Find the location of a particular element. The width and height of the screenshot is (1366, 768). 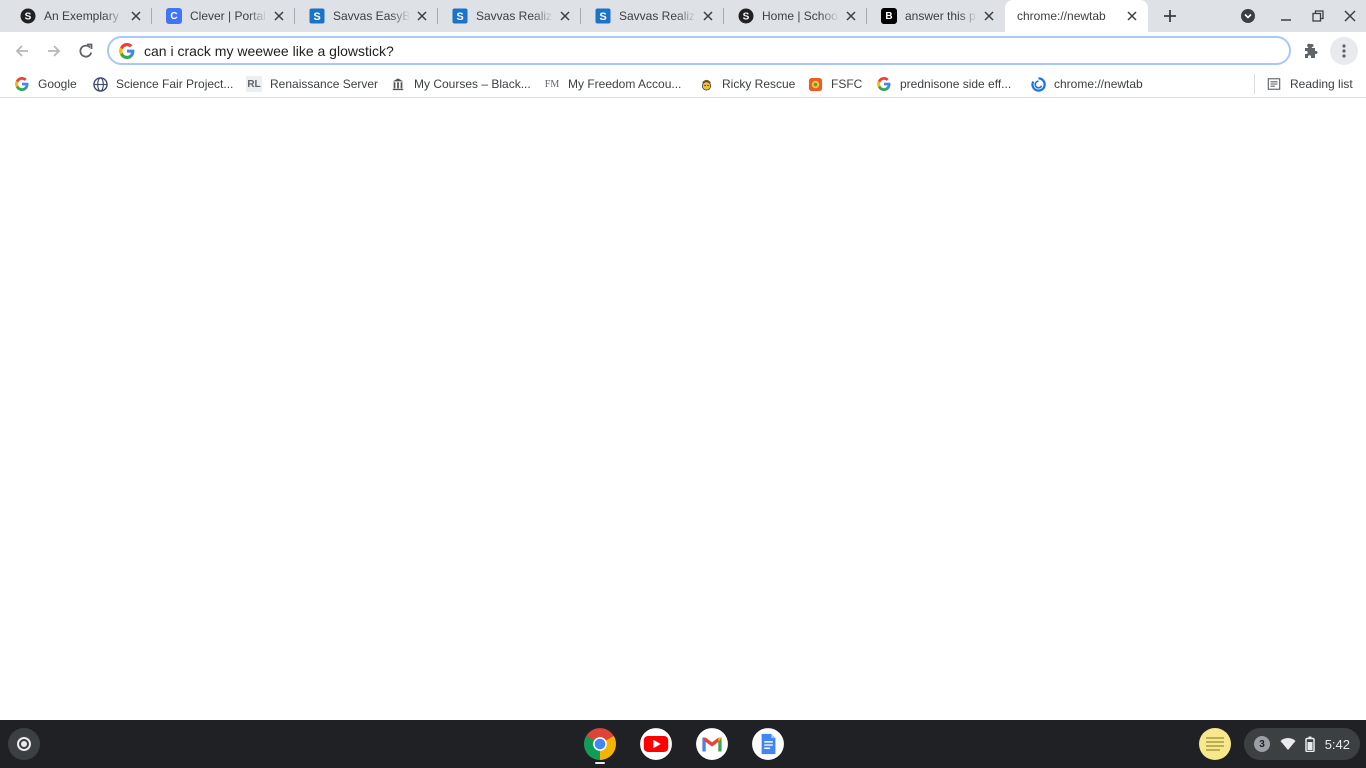

tab-home-schoology: S Home | Schoology is located at coordinates (795, 16).